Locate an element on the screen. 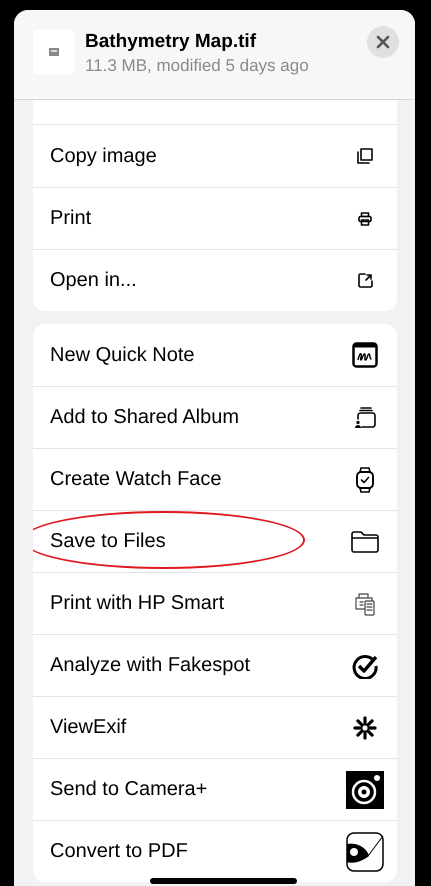 The height and width of the screenshot is (886, 431). action-row: Add to Shared Album is located at coordinates (215, 417).